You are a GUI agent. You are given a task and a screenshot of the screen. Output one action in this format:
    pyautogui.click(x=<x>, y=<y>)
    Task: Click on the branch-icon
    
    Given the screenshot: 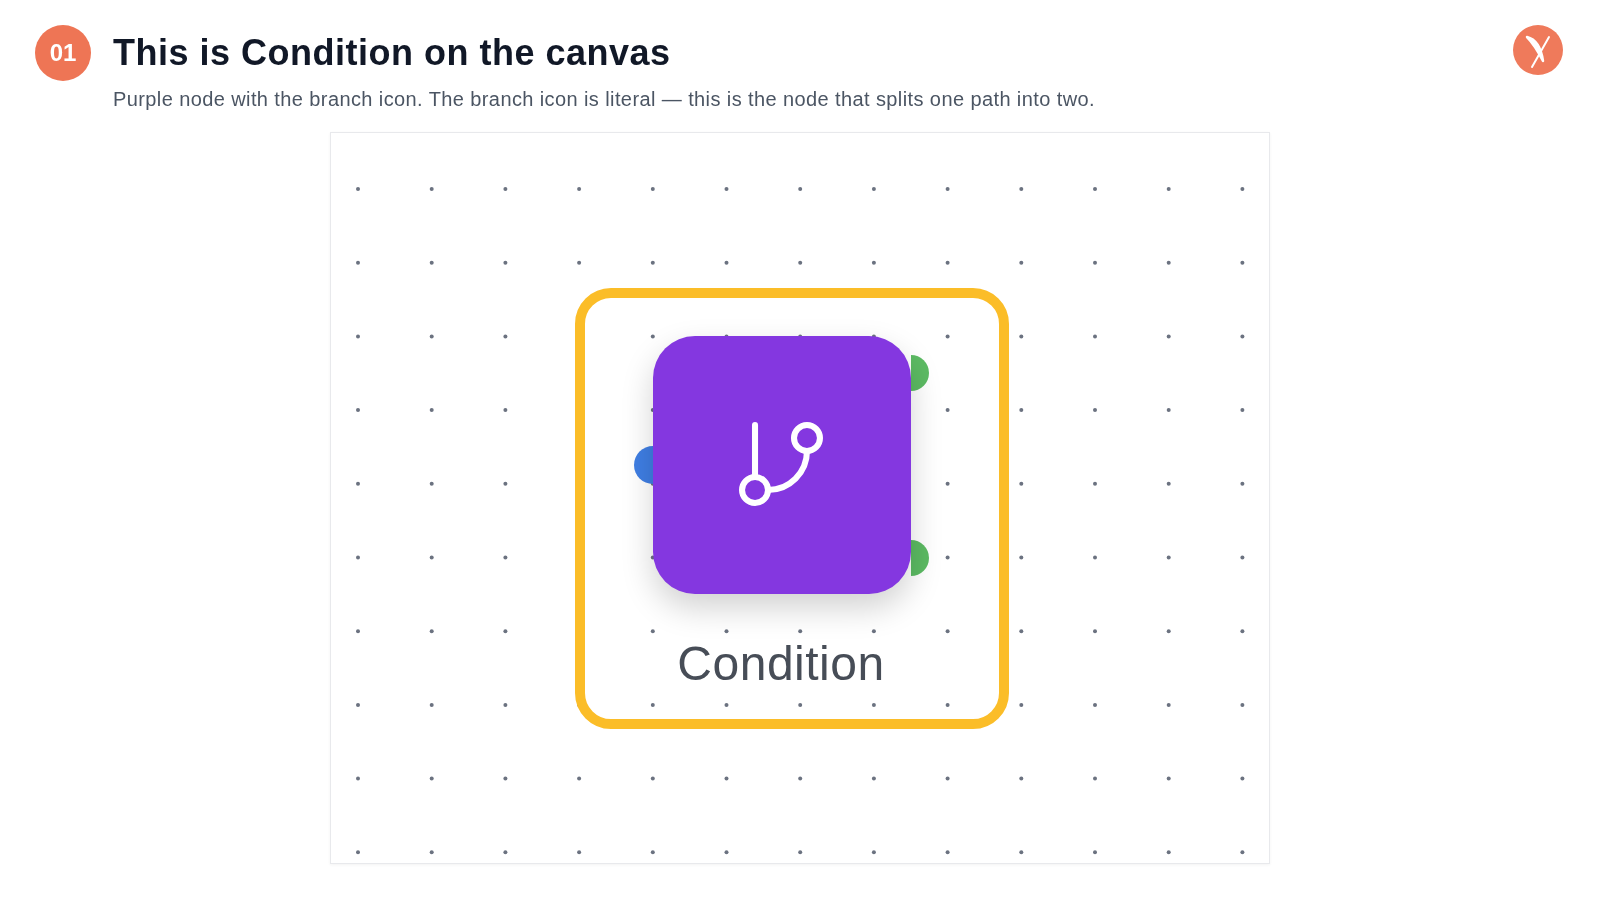 What is the action you would take?
    pyautogui.click(x=781, y=463)
    